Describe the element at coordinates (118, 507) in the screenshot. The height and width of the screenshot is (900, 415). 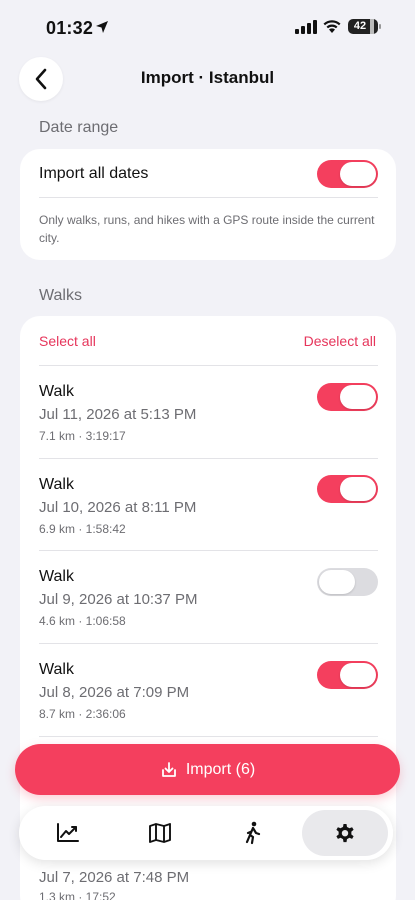
I see `walk-date: Jul 10, 2026 at 8:11 PM` at that location.